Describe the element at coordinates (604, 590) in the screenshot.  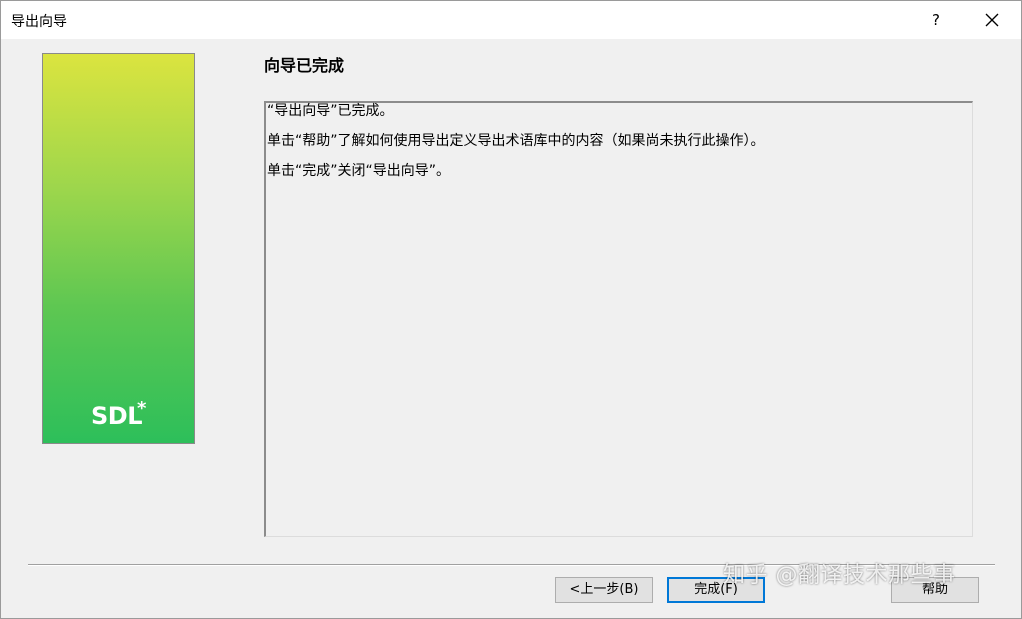
I see `back-button: <上一步(B)` at that location.